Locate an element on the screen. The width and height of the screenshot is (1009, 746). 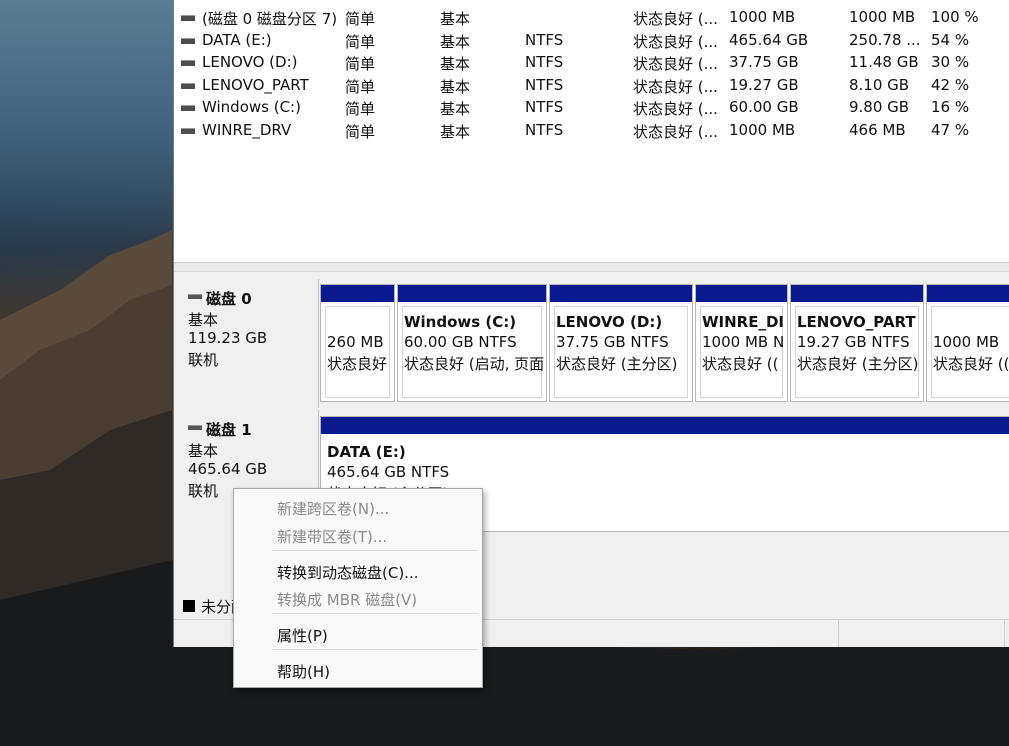
volume-cell-free: 1000 MB is located at coordinates (882, 17).